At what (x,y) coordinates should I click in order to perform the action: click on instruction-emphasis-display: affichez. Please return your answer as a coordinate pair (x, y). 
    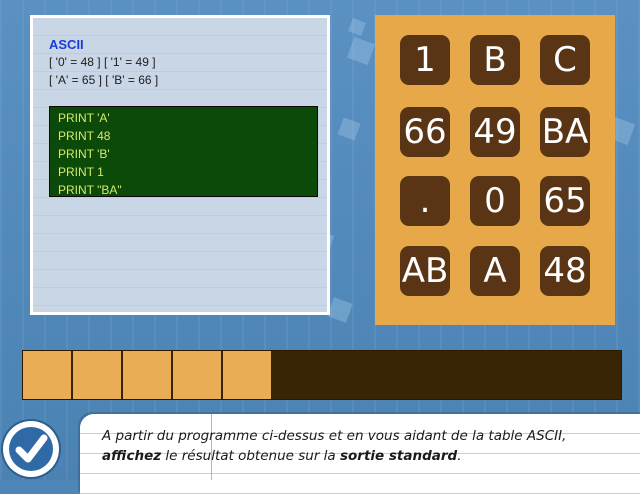
    Looking at the image, I should click on (132, 456).